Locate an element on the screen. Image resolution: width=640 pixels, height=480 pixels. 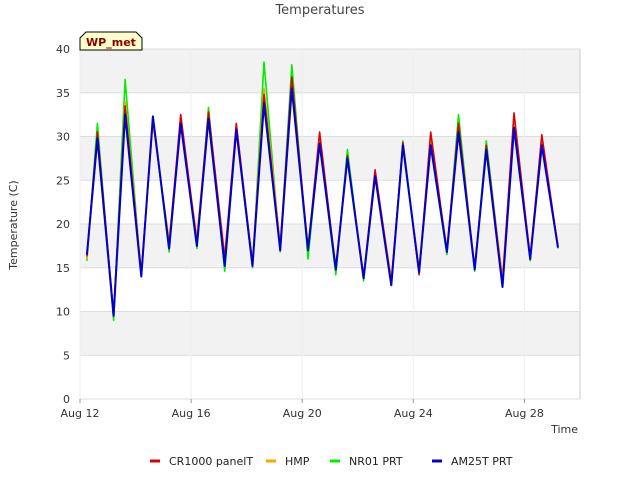
x-tick-label: Aug 20 is located at coordinates (302, 413).